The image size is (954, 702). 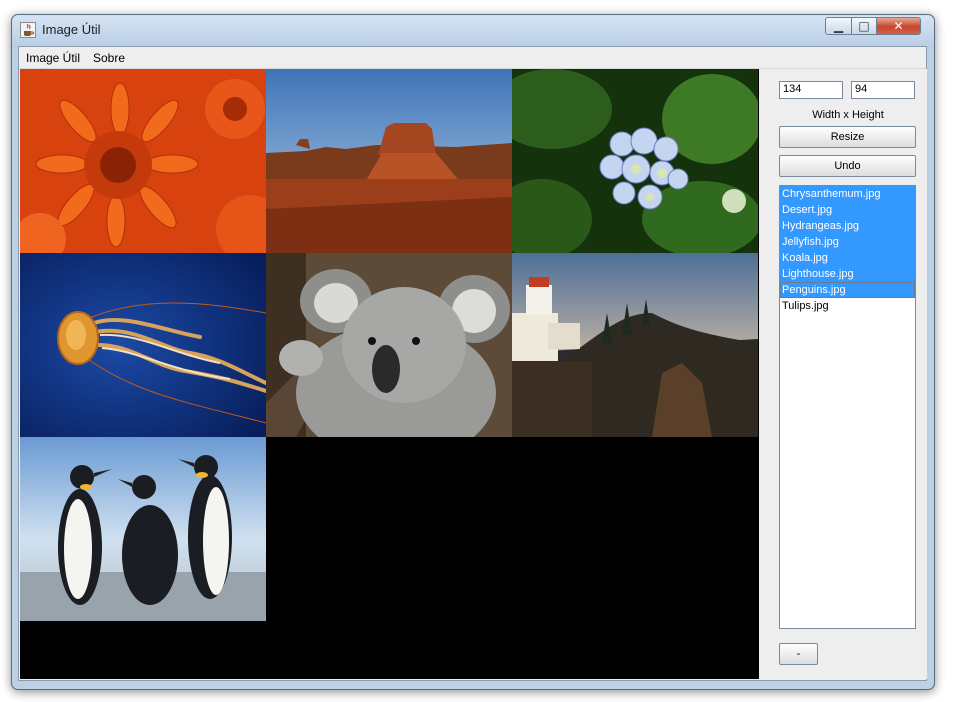 What do you see at coordinates (811, 90) in the screenshot?
I see `width-input: 134` at bounding box center [811, 90].